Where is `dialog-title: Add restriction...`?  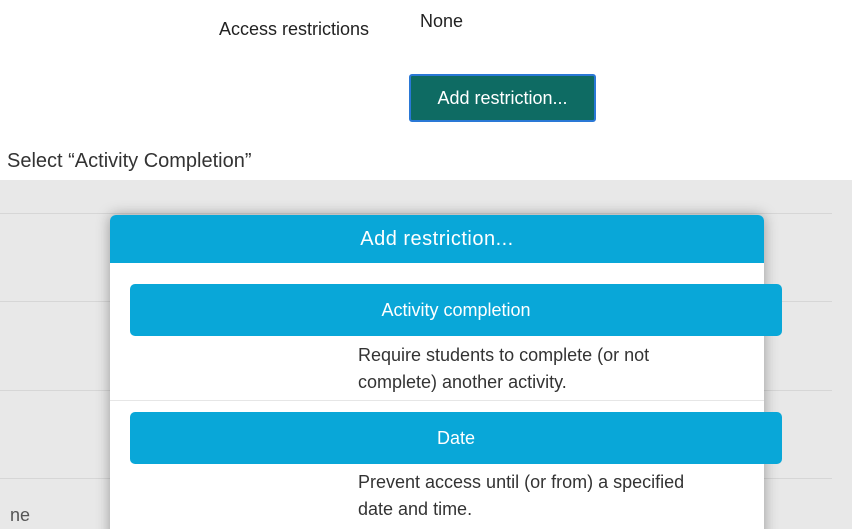 dialog-title: Add restriction... is located at coordinates (437, 239).